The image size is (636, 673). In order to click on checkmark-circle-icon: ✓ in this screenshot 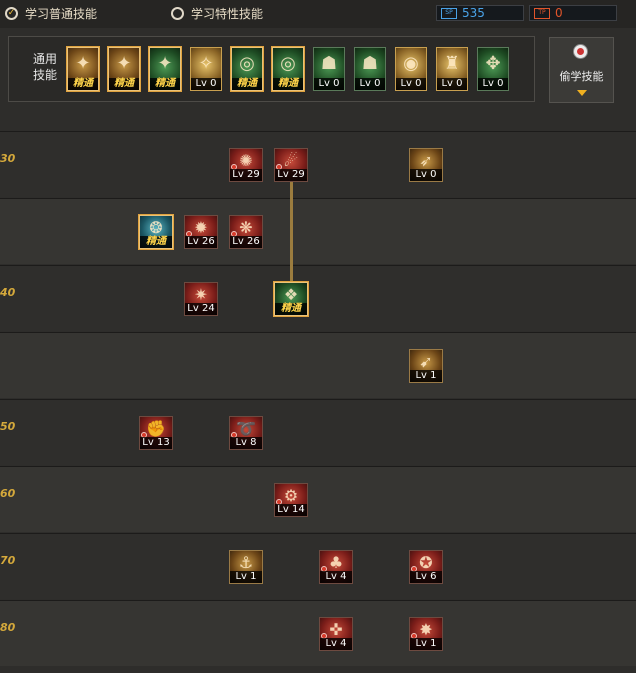, I will do `click(11, 13)`.